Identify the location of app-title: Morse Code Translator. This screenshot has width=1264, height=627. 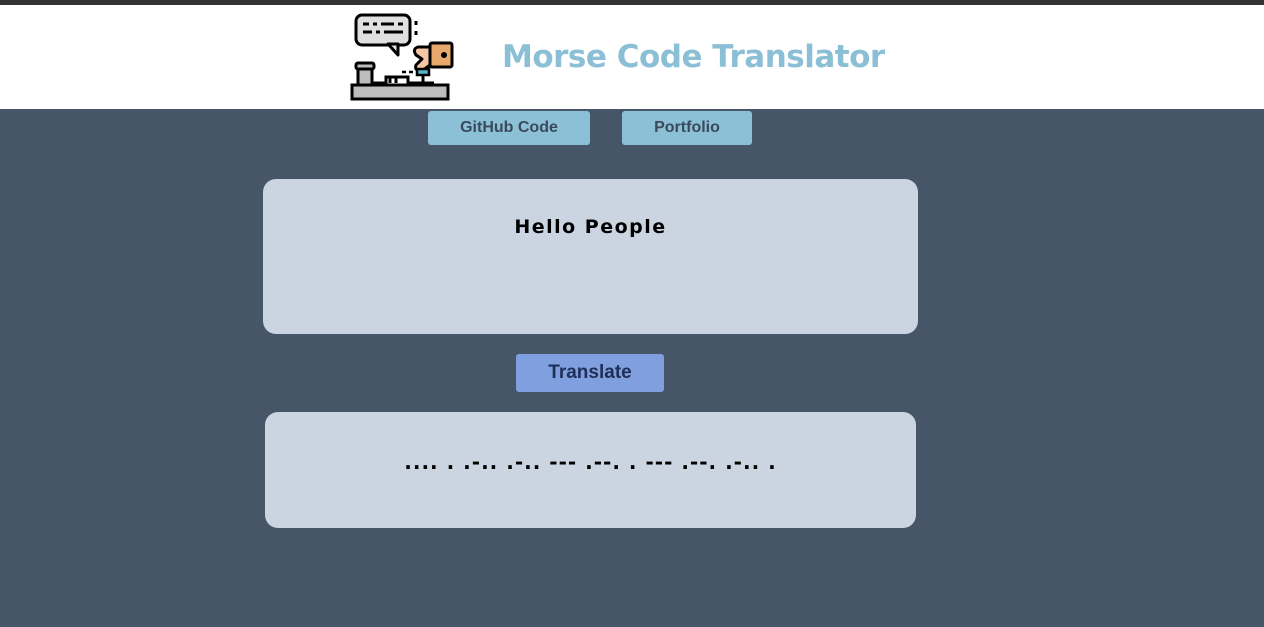
(693, 57).